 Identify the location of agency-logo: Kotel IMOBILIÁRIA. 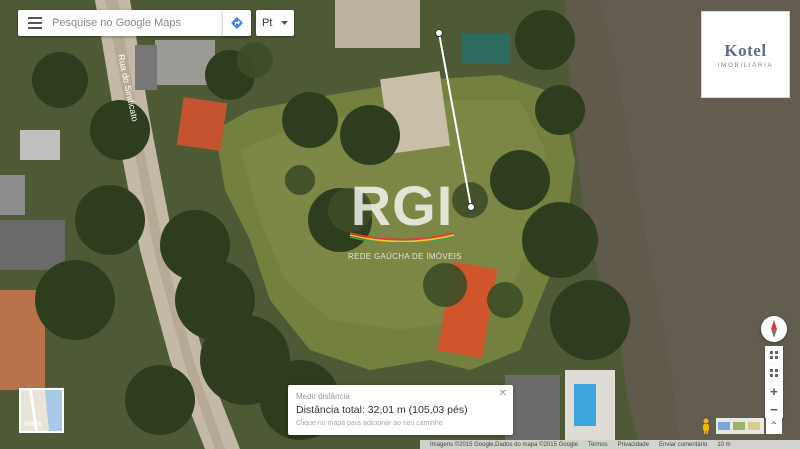
(745, 54).